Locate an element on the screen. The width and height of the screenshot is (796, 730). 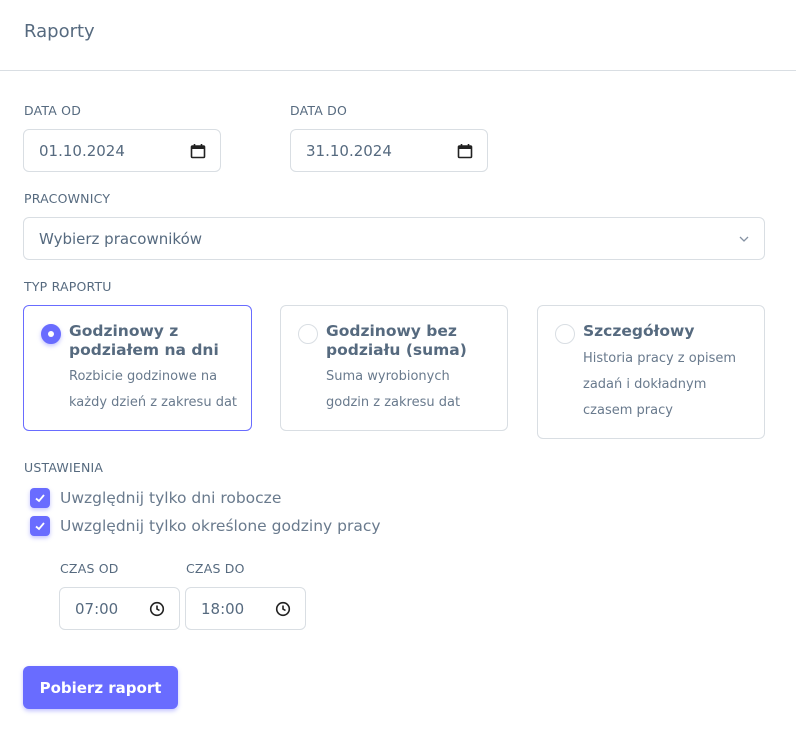
date-from-input: 01.10.2024 is located at coordinates (122, 150).